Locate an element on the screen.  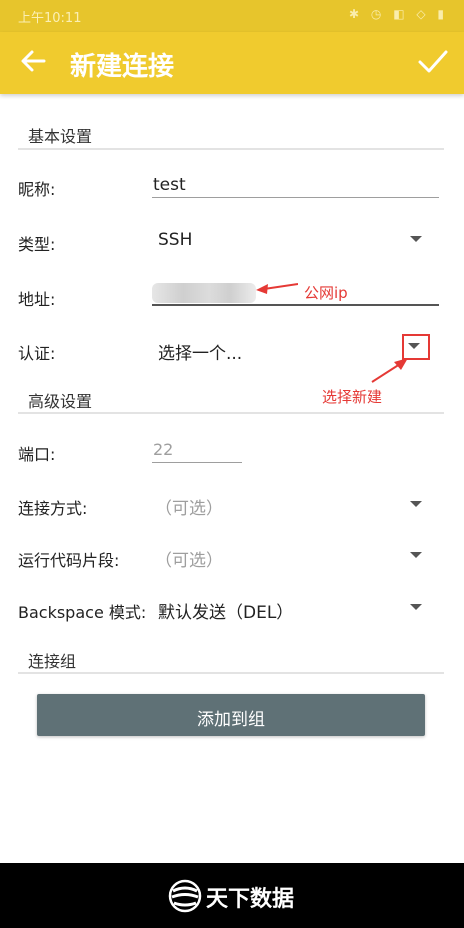
status-time: 上午10:11 is located at coordinates (50, 18).